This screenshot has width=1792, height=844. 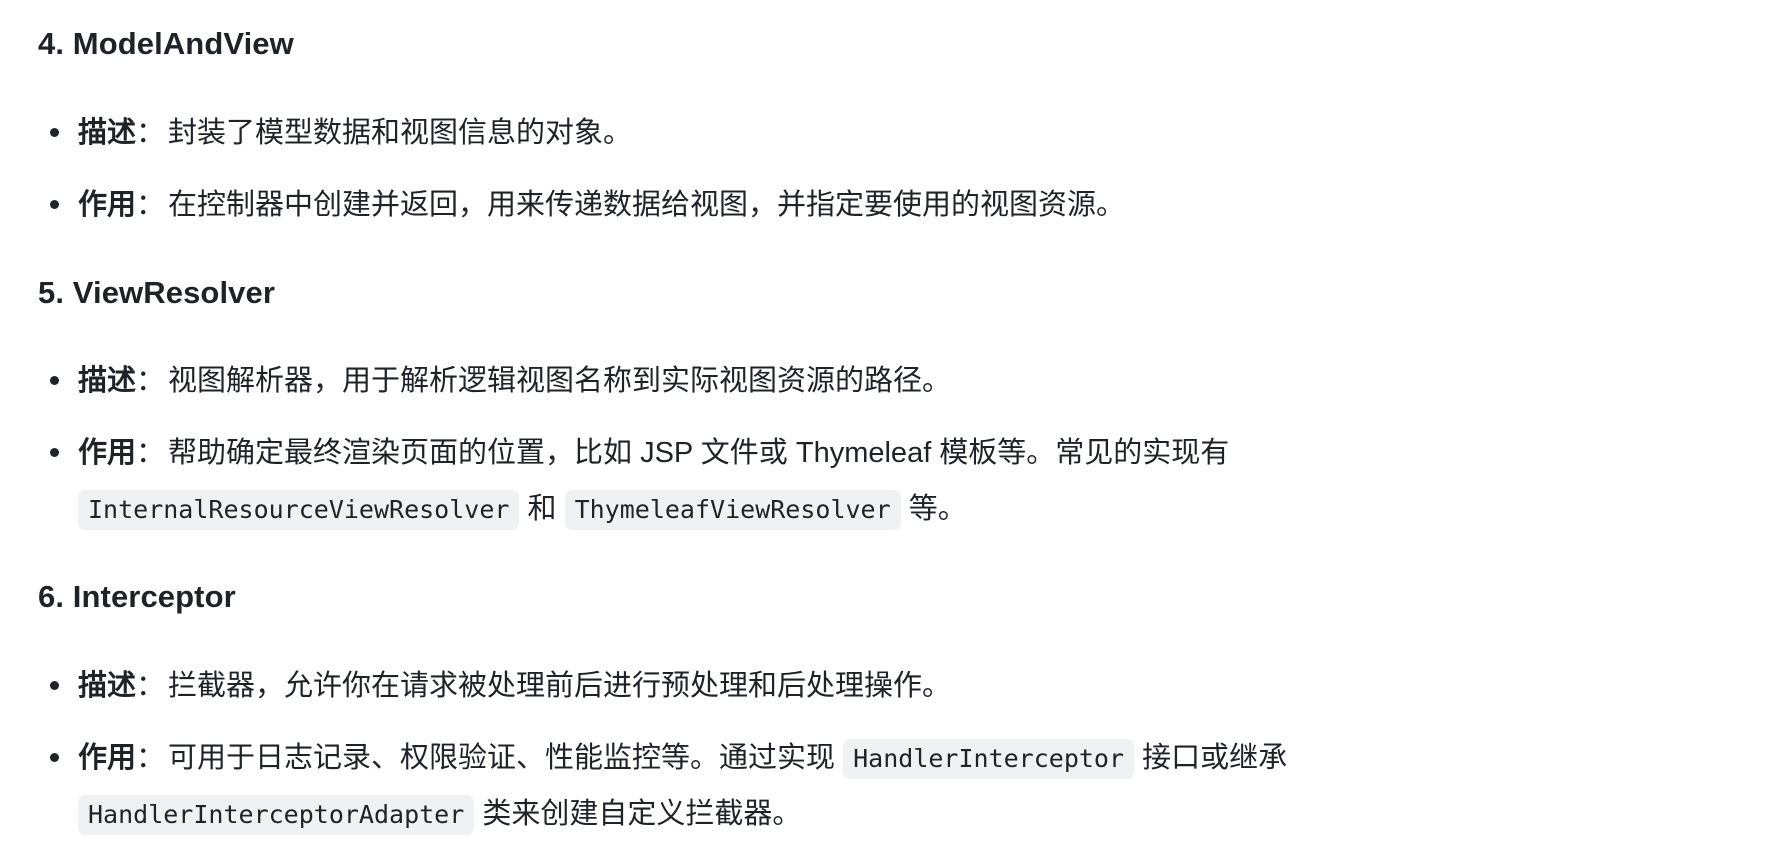 What do you see at coordinates (276, 815) in the screenshot?
I see `inline-code-handlerinterceptoradapter: HandlerInterceptorAdapter` at bounding box center [276, 815].